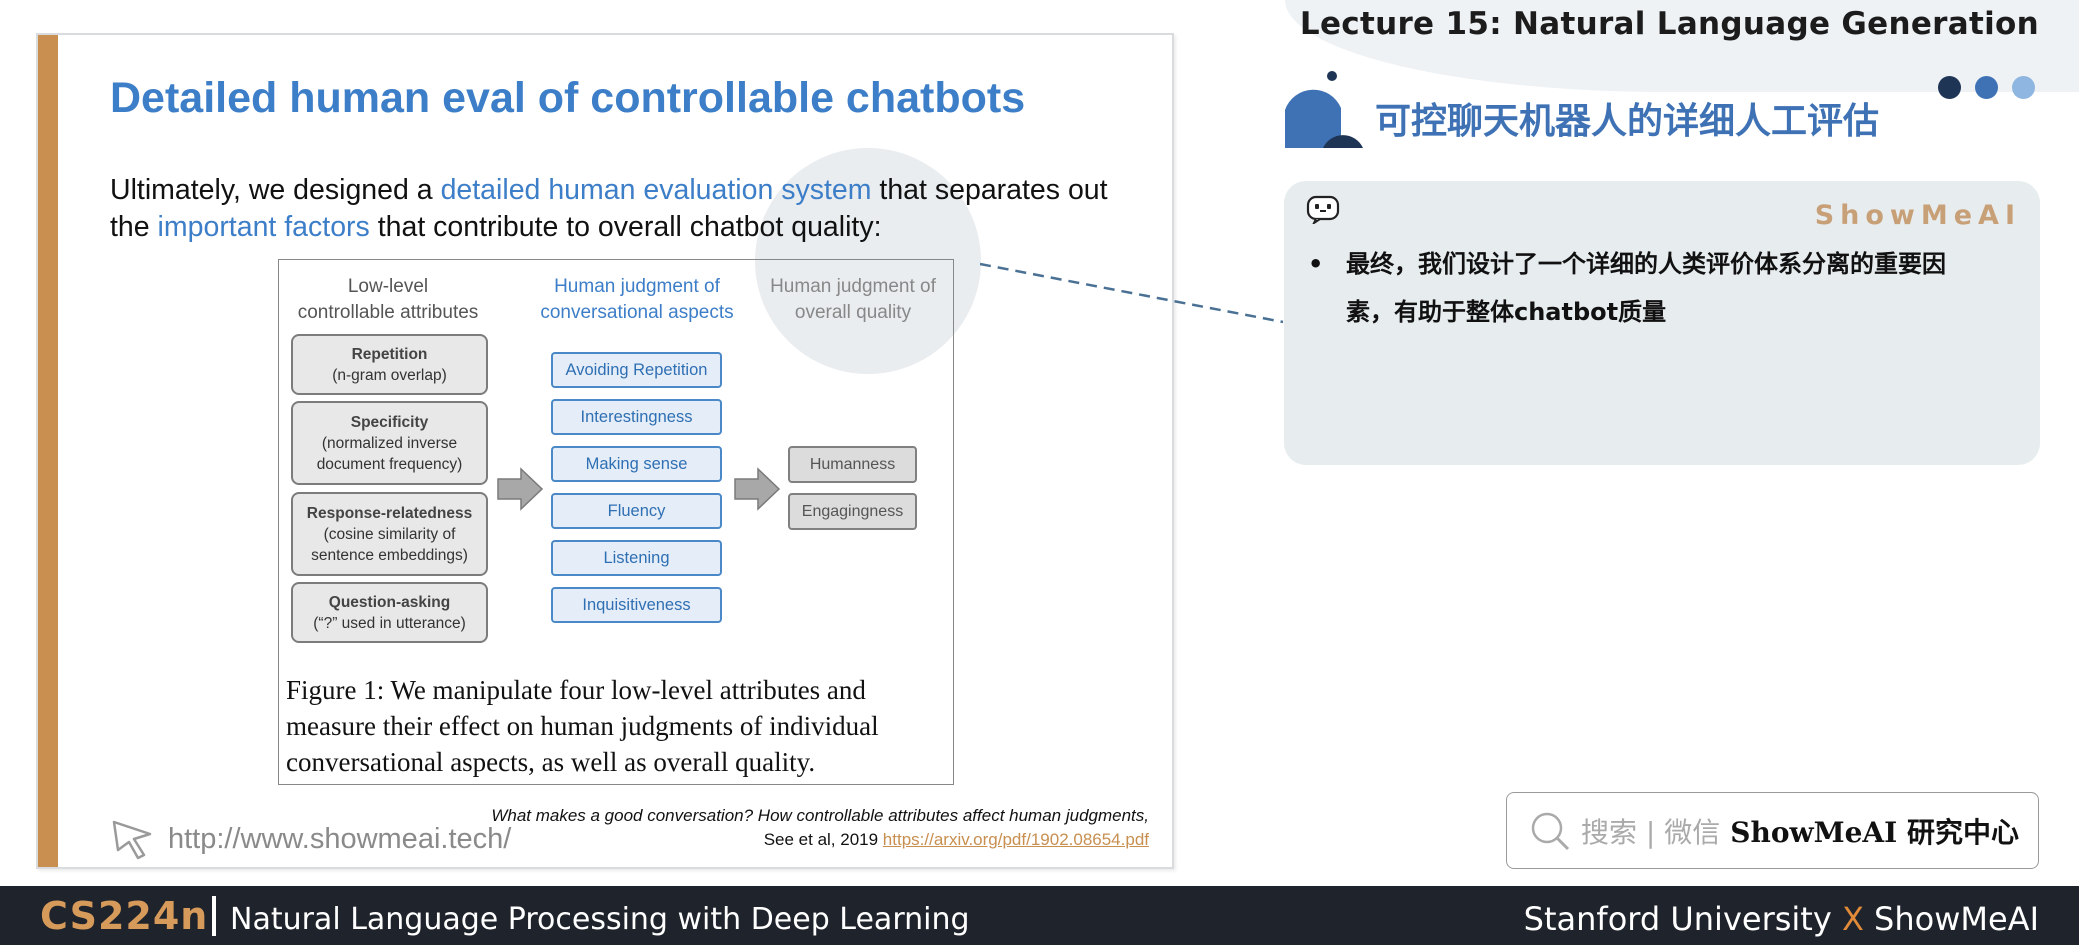  I want to click on attribute-desc: (normalized inverse, so click(389, 443).